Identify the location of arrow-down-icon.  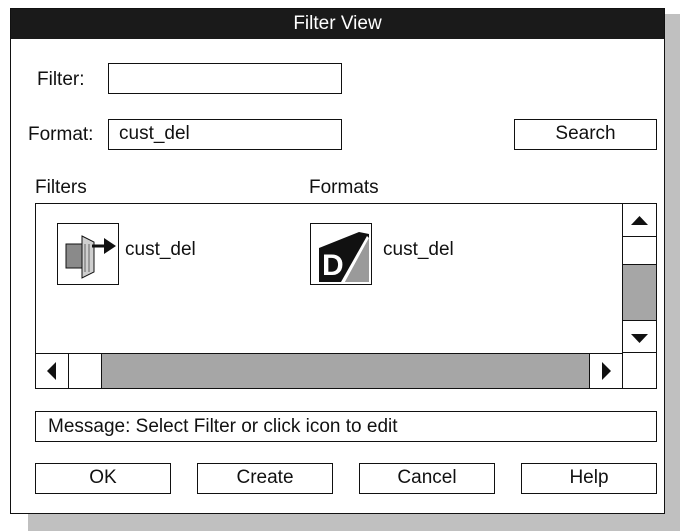
(639, 338).